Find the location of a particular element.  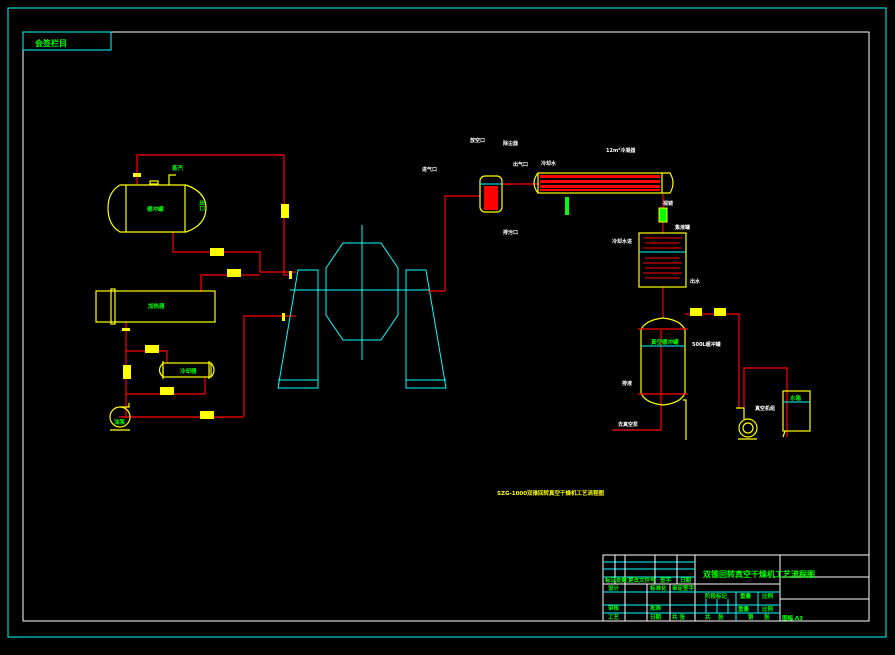

corner-stamp: 会签栏目 is located at coordinates (67, 41).